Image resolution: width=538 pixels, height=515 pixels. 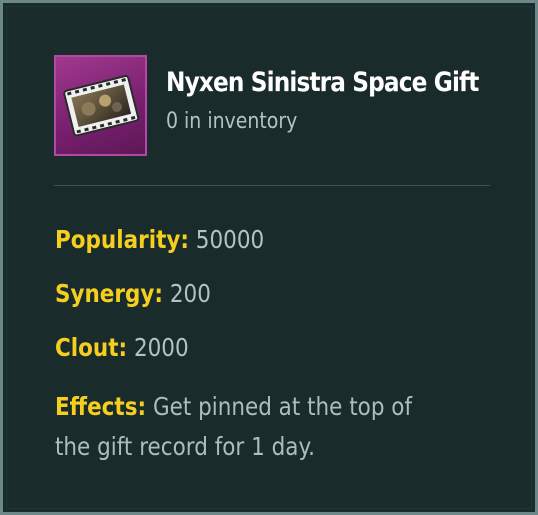 What do you see at coordinates (122, 239) in the screenshot?
I see `popularity-label: Popularity:` at bounding box center [122, 239].